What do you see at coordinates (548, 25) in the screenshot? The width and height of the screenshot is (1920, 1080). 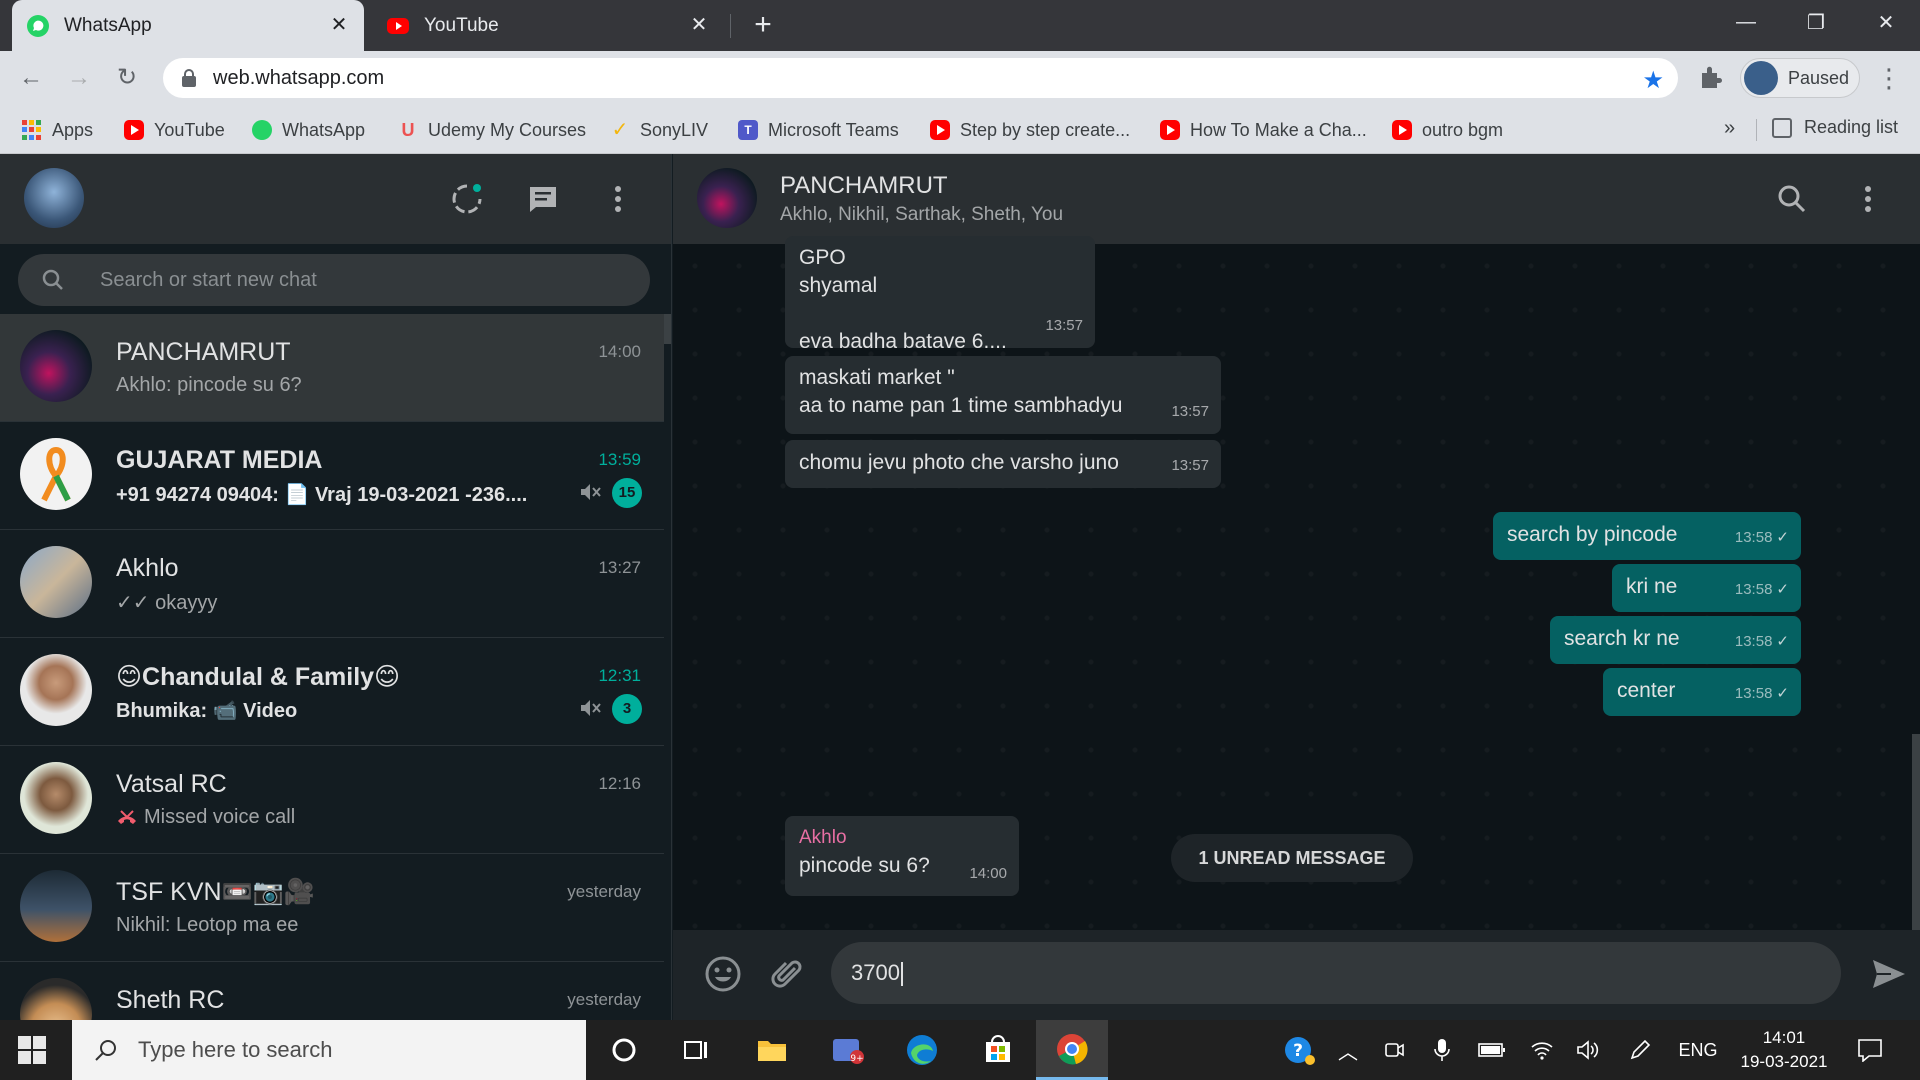 I see `tab-youtube: YouTube ✕` at bounding box center [548, 25].